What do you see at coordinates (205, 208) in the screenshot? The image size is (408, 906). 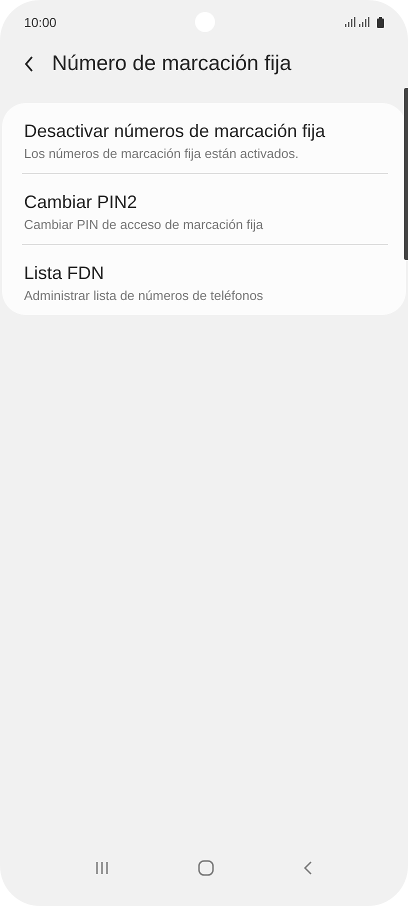 I see `settings-item: Cambiar PIN2 Cambiar PIN de acceso de marcación fija` at bounding box center [205, 208].